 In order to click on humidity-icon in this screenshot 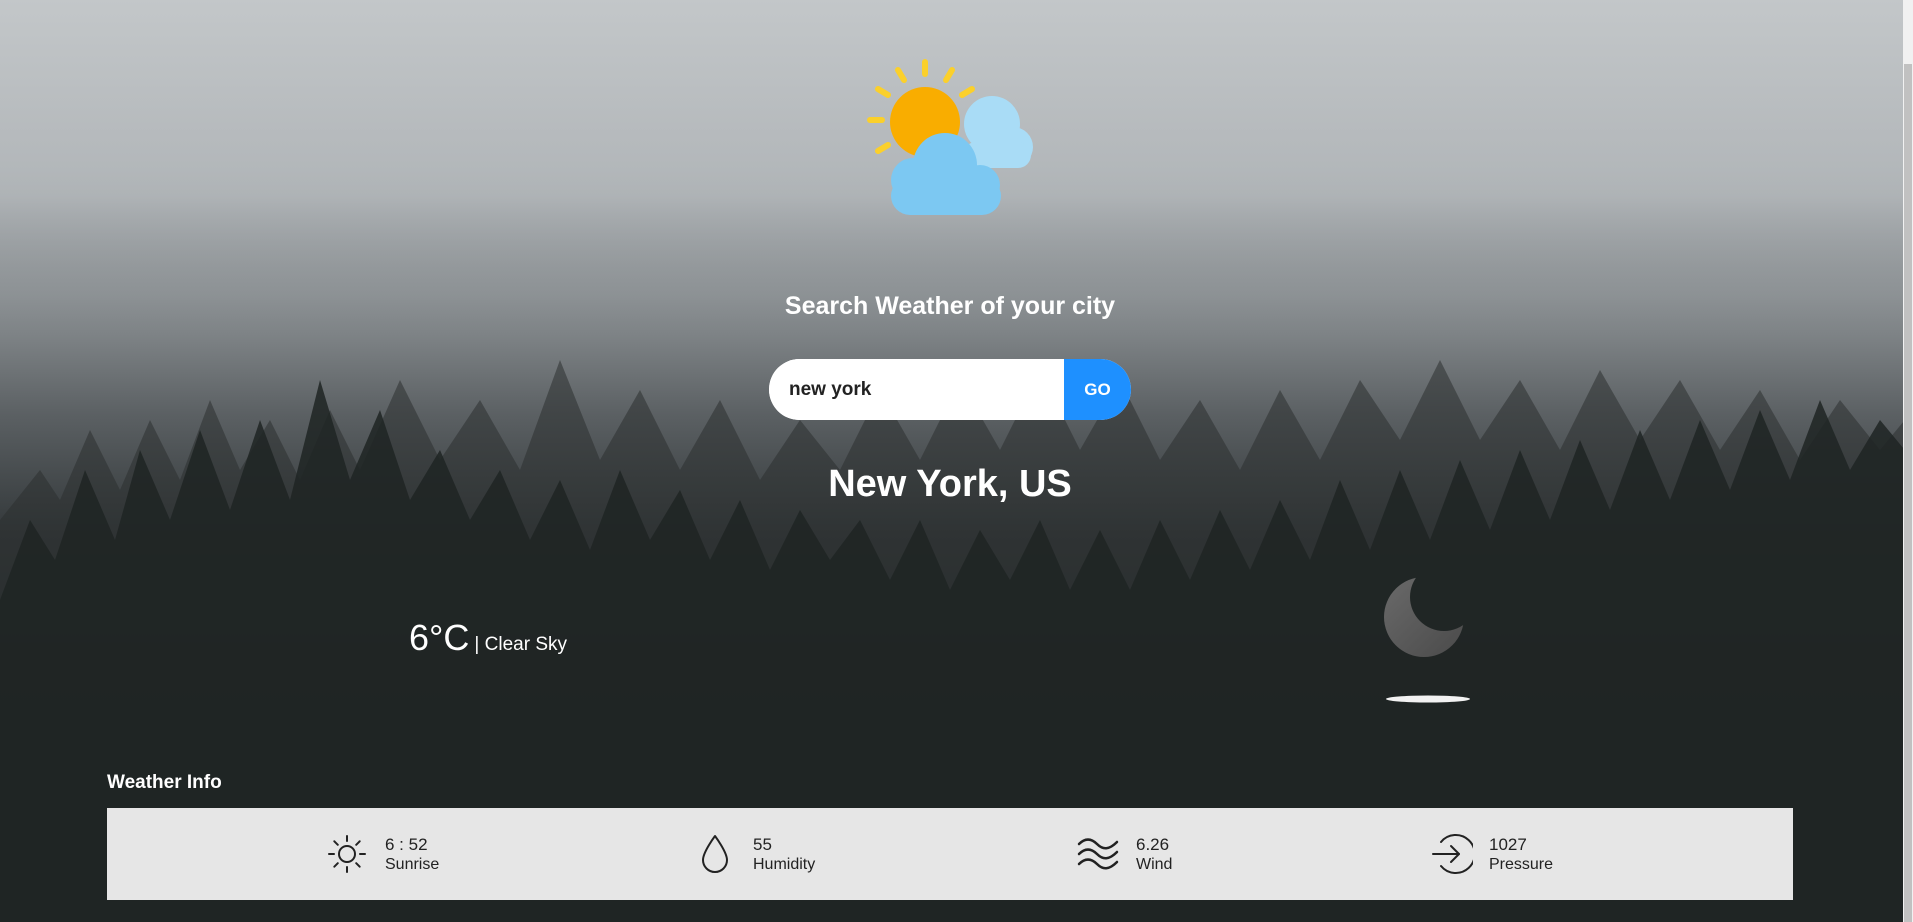, I will do `click(715, 854)`.